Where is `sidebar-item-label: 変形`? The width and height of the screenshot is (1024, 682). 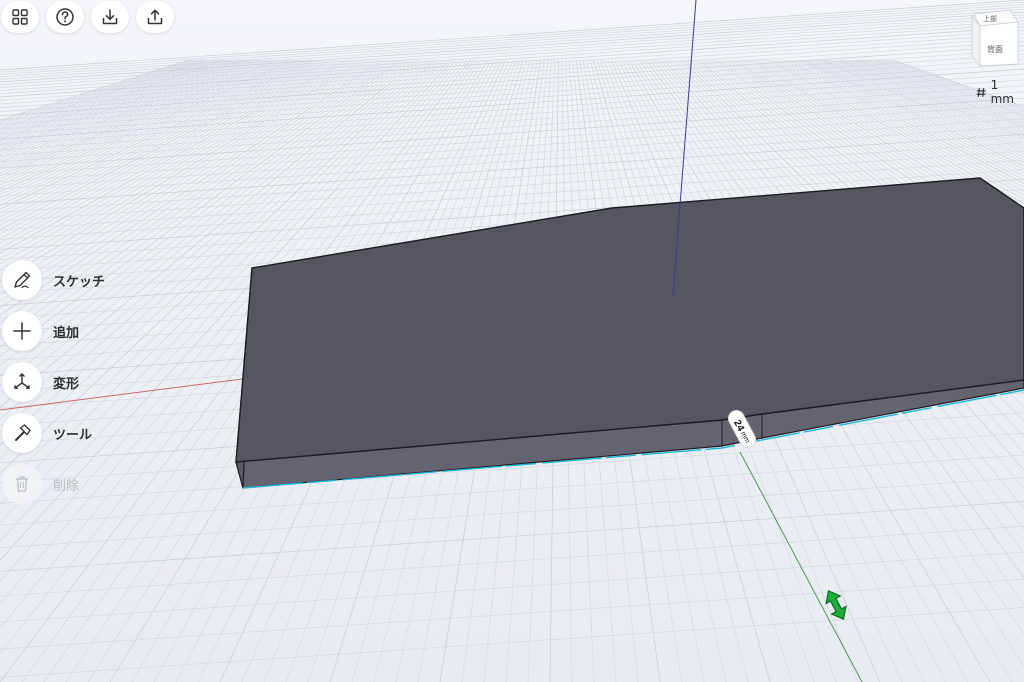 sidebar-item-label: 変形 is located at coordinates (66, 384).